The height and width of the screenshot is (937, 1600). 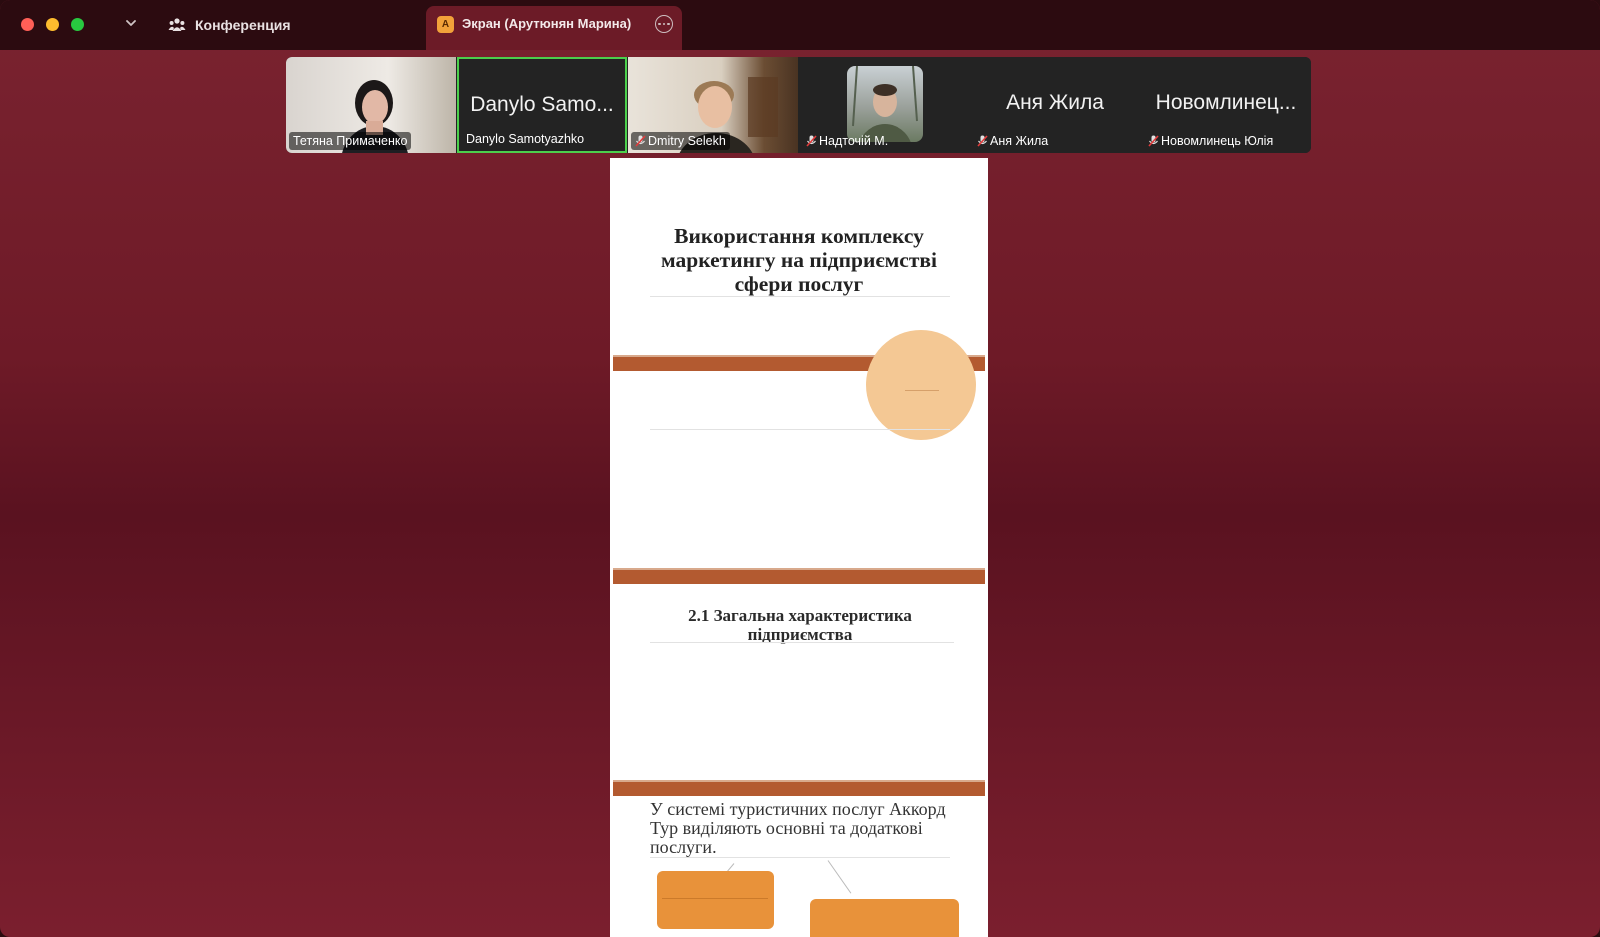 What do you see at coordinates (687, 141) in the screenshot?
I see `participant-name: Dmitry Selekh` at bounding box center [687, 141].